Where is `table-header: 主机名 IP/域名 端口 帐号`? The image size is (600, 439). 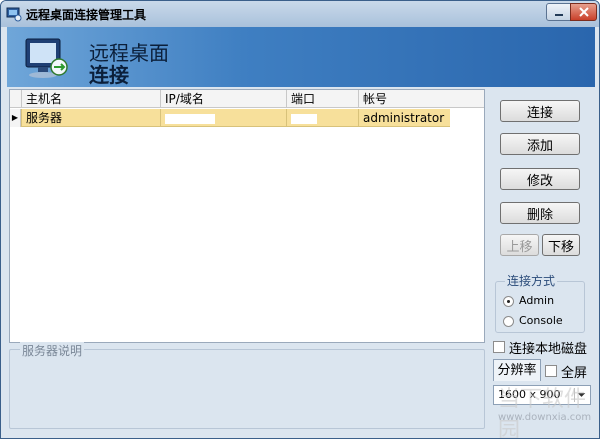
table-header: 主机名 IP/域名 端口 帐号 is located at coordinates (247, 99).